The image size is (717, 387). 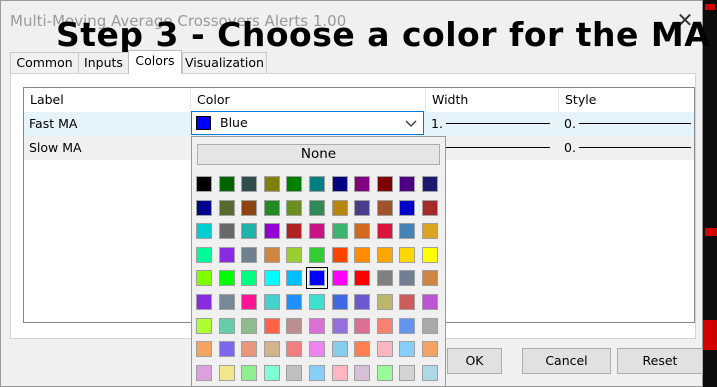 I want to click on column-header-color: Color, so click(x=308, y=100).